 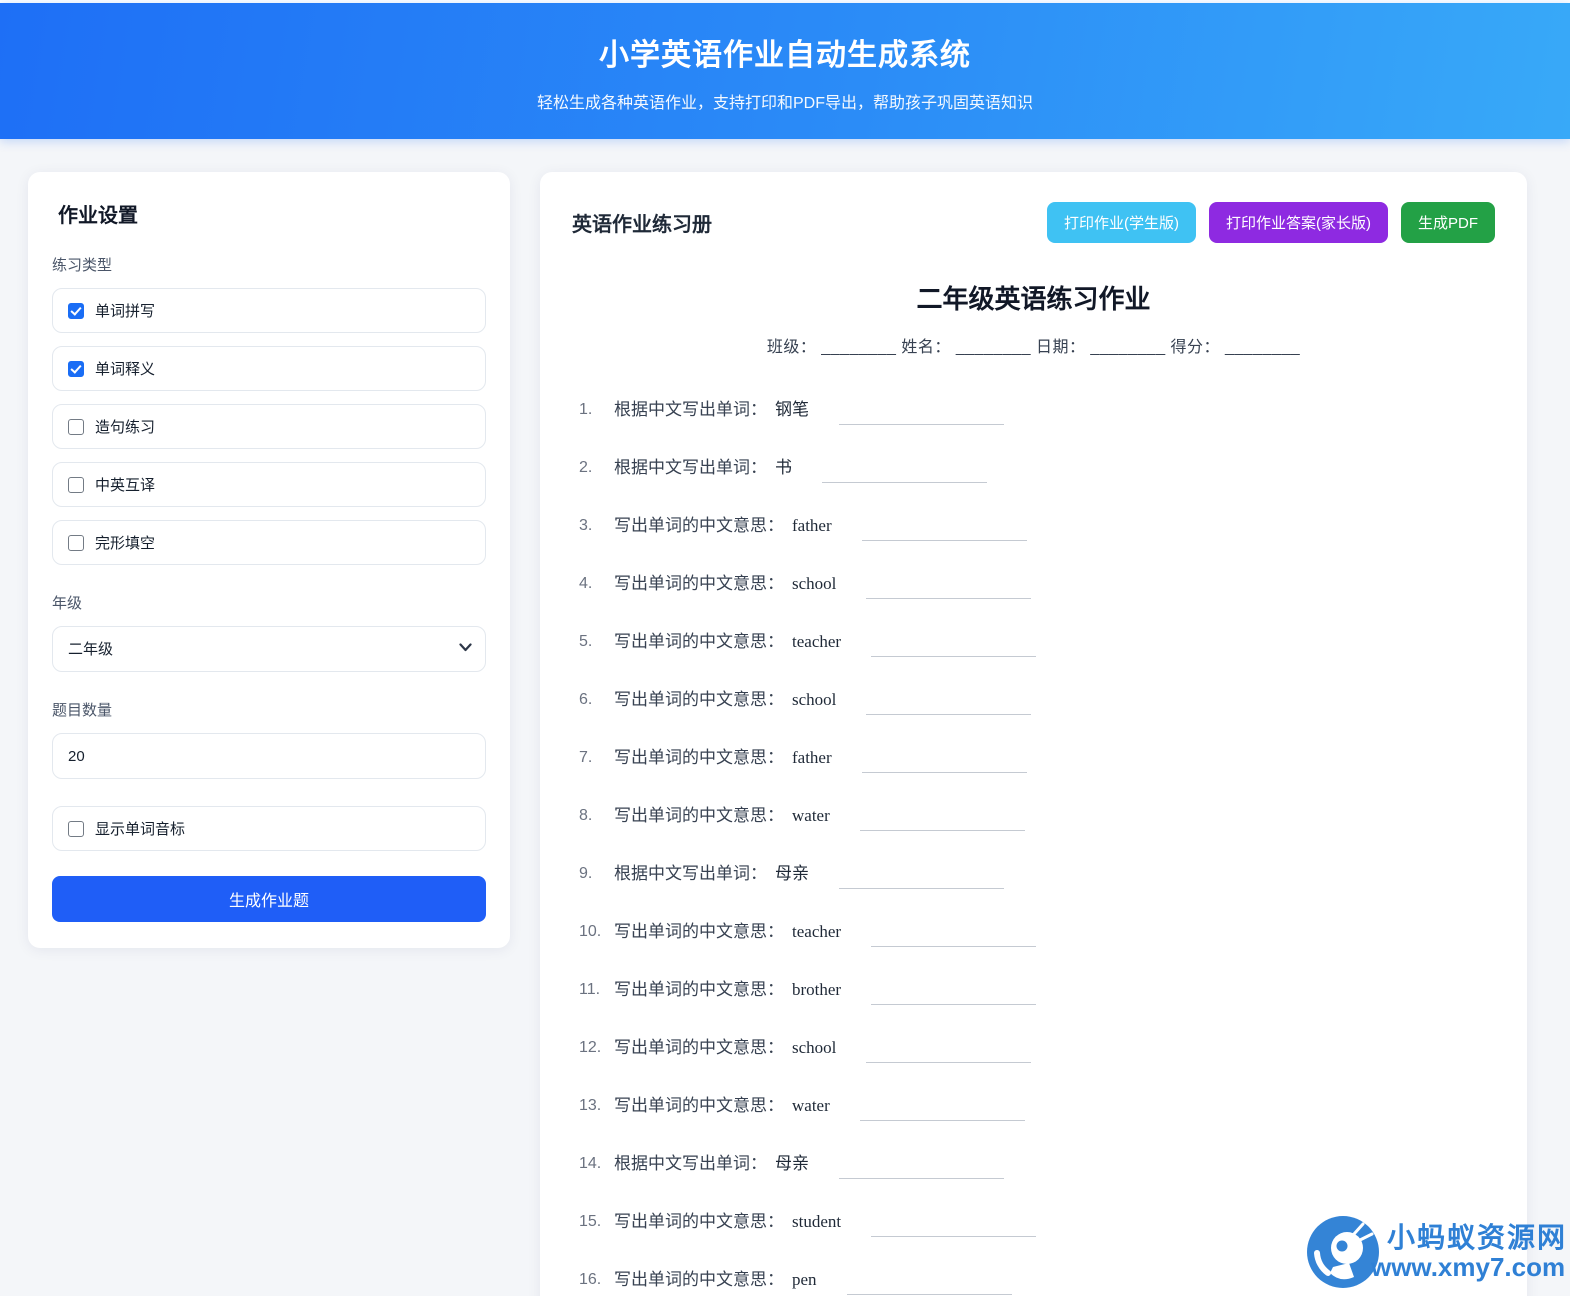 What do you see at coordinates (269, 828) in the screenshot?
I see `show-phonetic-option: 显示单词音标` at bounding box center [269, 828].